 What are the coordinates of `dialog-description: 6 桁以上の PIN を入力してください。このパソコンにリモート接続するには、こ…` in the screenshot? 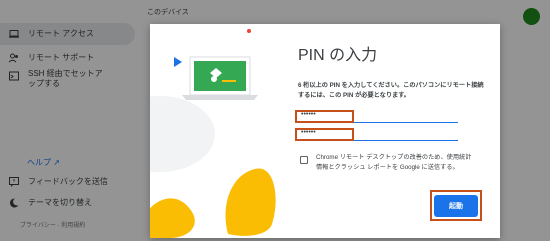 It's located at (391, 90).